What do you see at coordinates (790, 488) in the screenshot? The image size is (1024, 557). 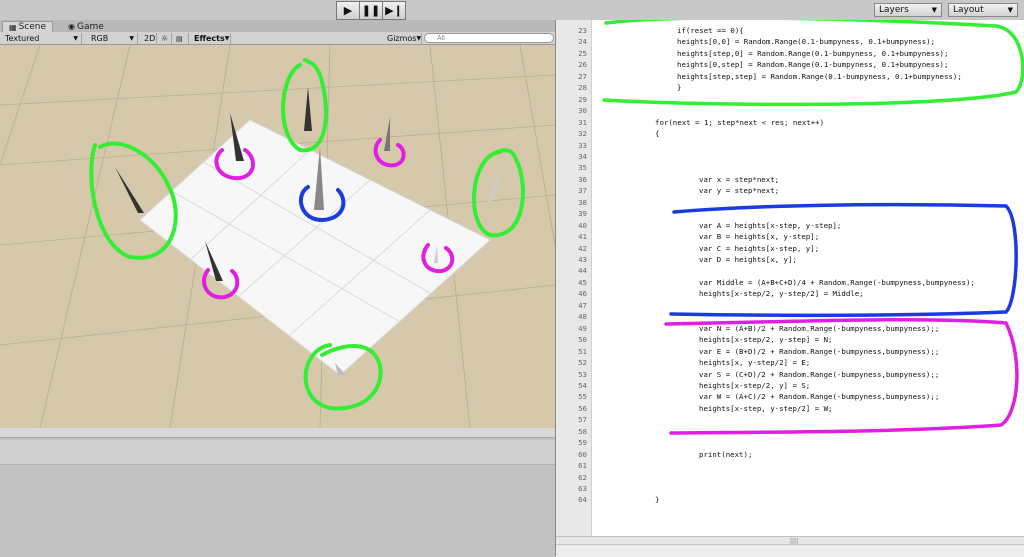 I see `code-line: 63` at bounding box center [790, 488].